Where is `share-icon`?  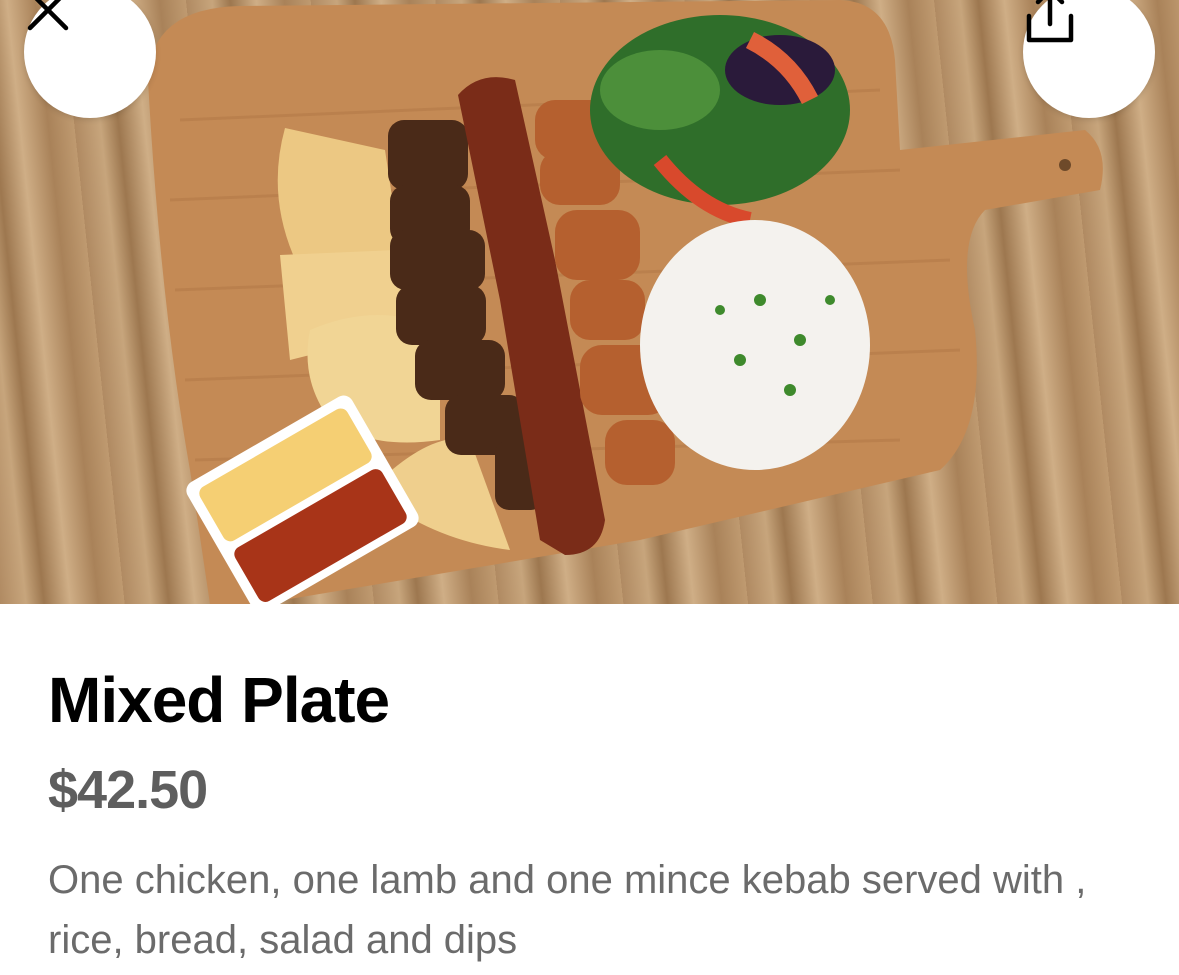
share-icon is located at coordinates (1050, 21).